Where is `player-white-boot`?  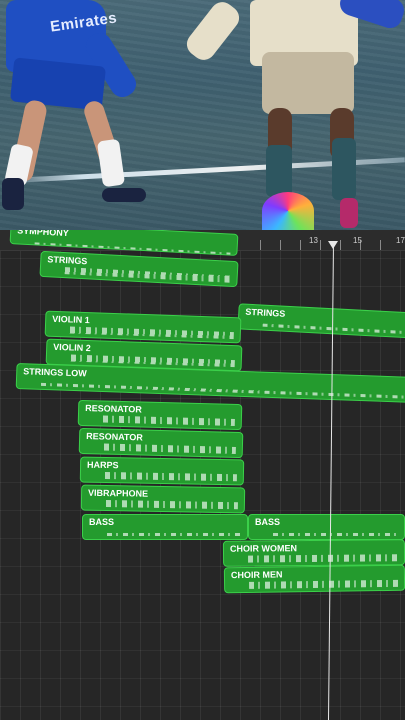 player-white-boot is located at coordinates (349, 213).